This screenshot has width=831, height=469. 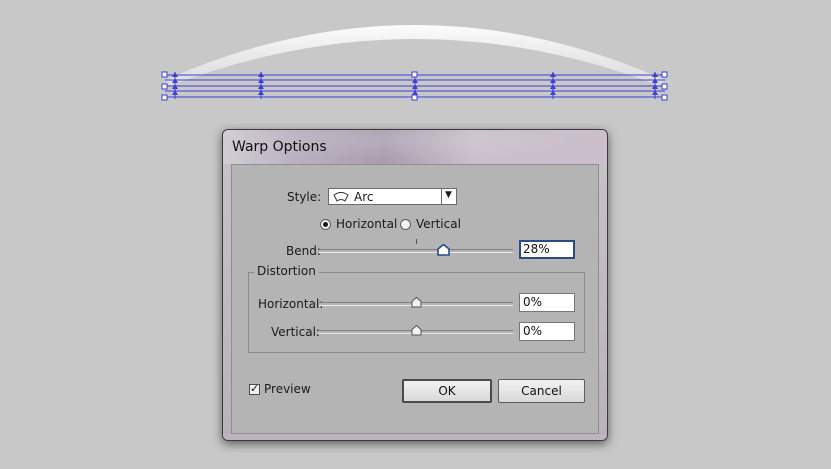 What do you see at coordinates (416, 330) in the screenshot?
I see `vertical-distortion-thumb` at bounding box center [416, 330].